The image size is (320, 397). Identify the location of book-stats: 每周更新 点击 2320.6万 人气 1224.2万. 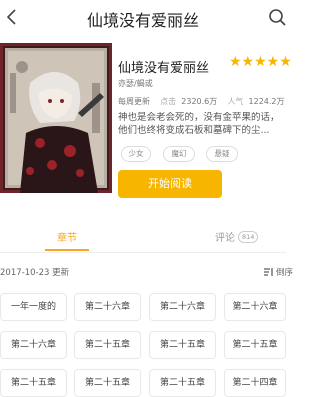
(201, 101).